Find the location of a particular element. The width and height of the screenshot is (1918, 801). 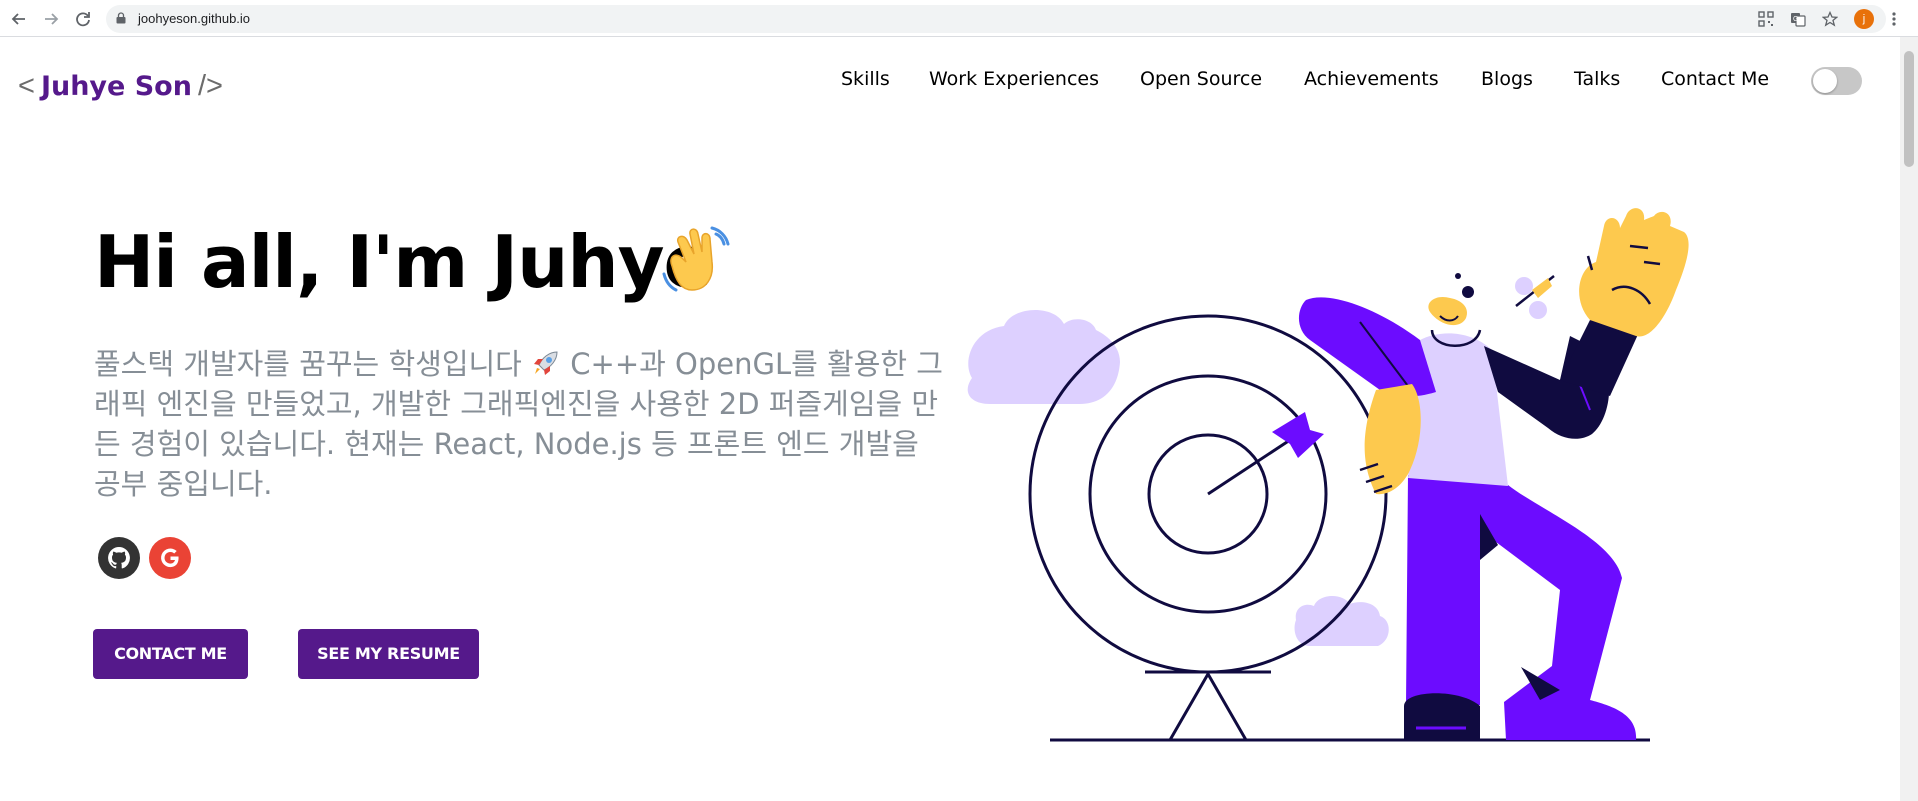

toggle-knob is located at coordinates (1825, 81).